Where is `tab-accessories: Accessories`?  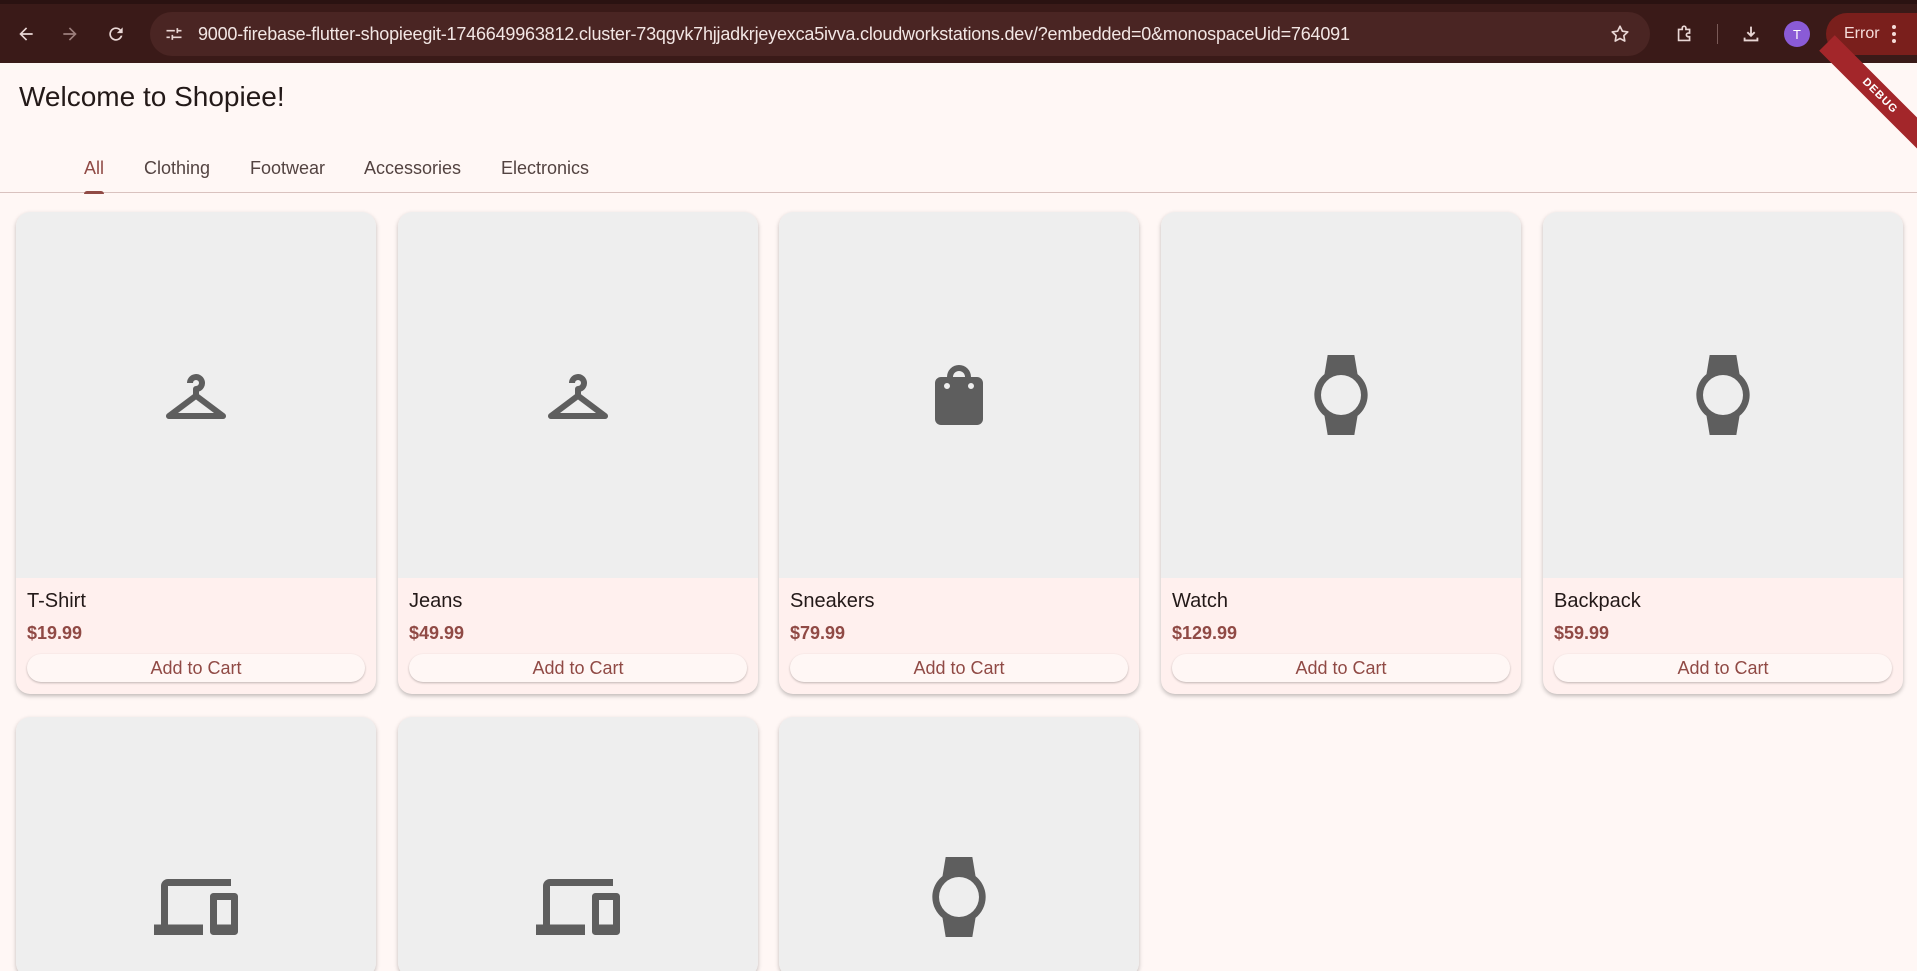 tab-accessories: Accessories is located at coordinates (412, 168).